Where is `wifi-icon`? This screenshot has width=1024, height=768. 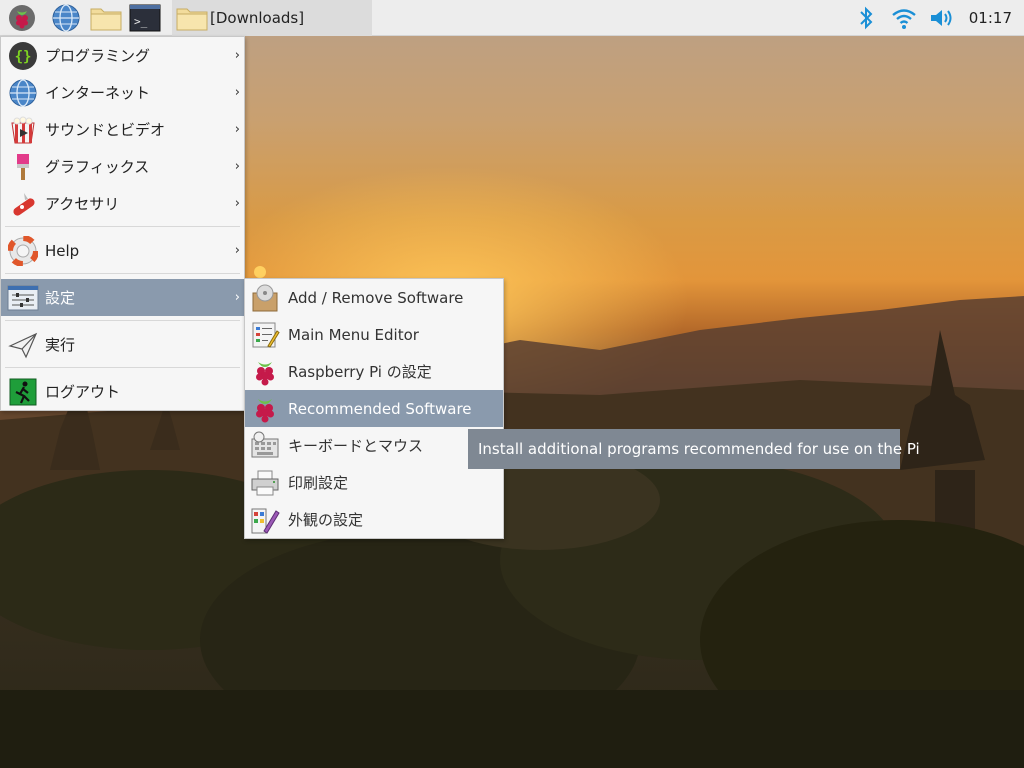
wifi-icon is located at coordinates (904, 19).